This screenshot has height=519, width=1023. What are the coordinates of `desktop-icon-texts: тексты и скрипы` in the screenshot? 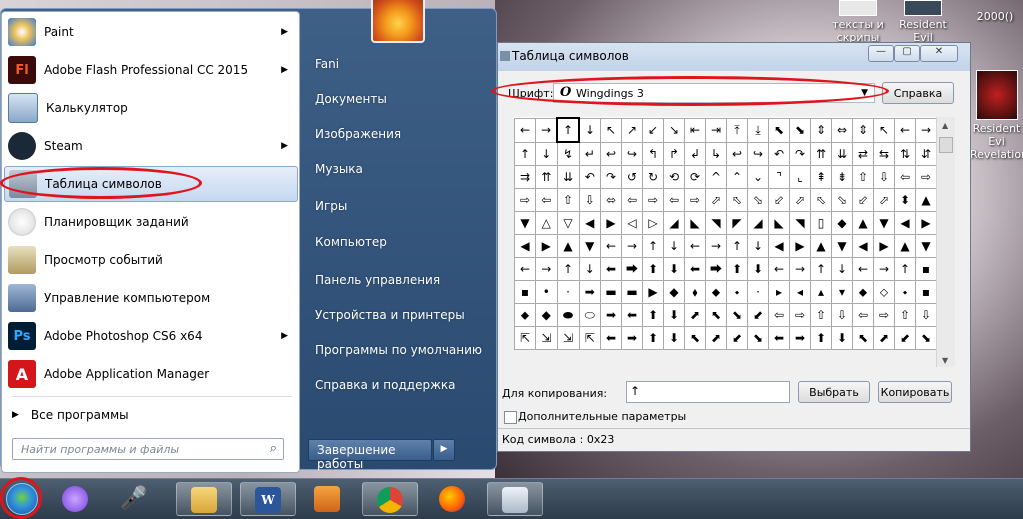 It's located at (858, 22).